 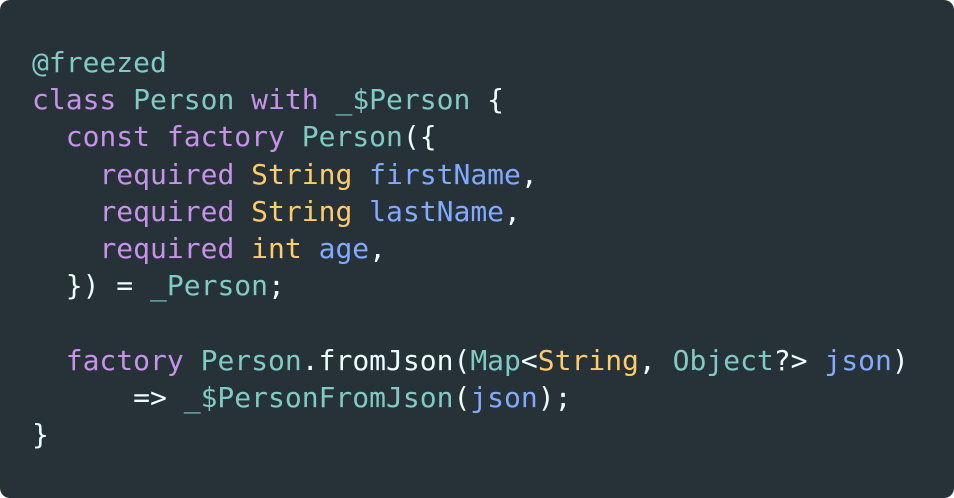 I want to click on code-line: }) = _Person;, so click(x=477, y=285).